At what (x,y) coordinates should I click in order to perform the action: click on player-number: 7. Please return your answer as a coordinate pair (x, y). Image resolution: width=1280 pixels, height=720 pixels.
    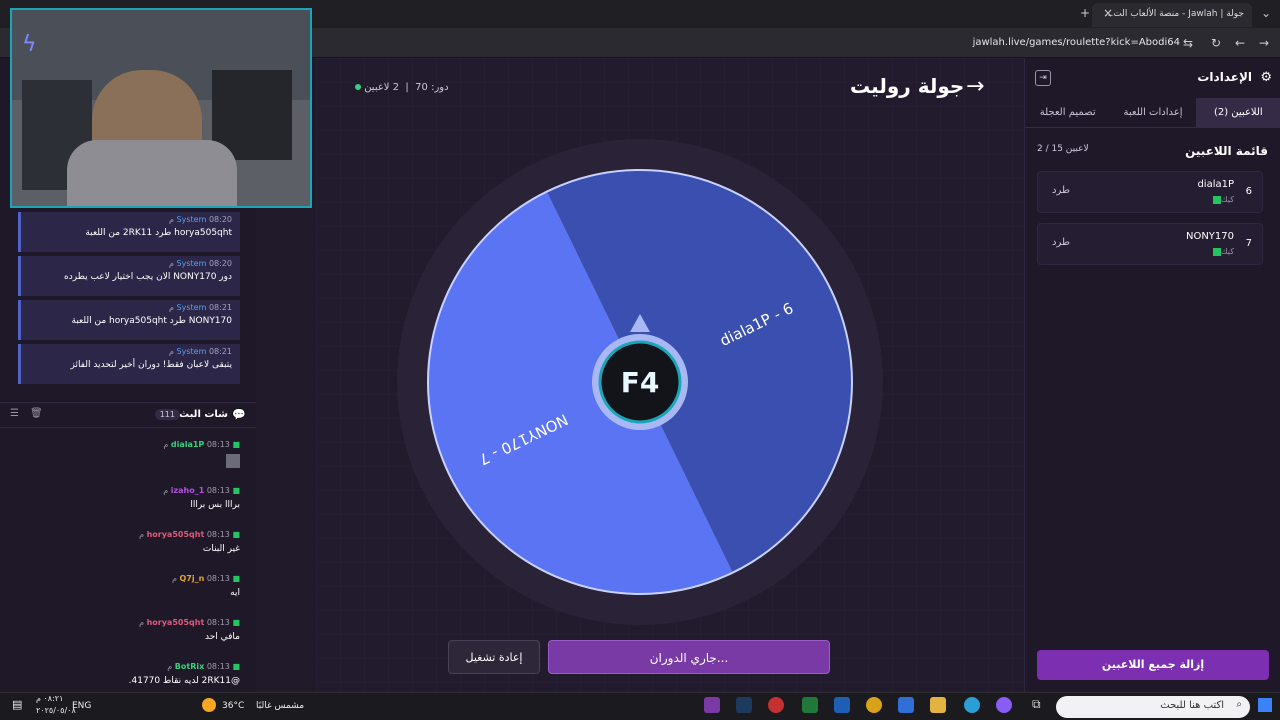
    Looking at the image, I should click on (1248, 243).